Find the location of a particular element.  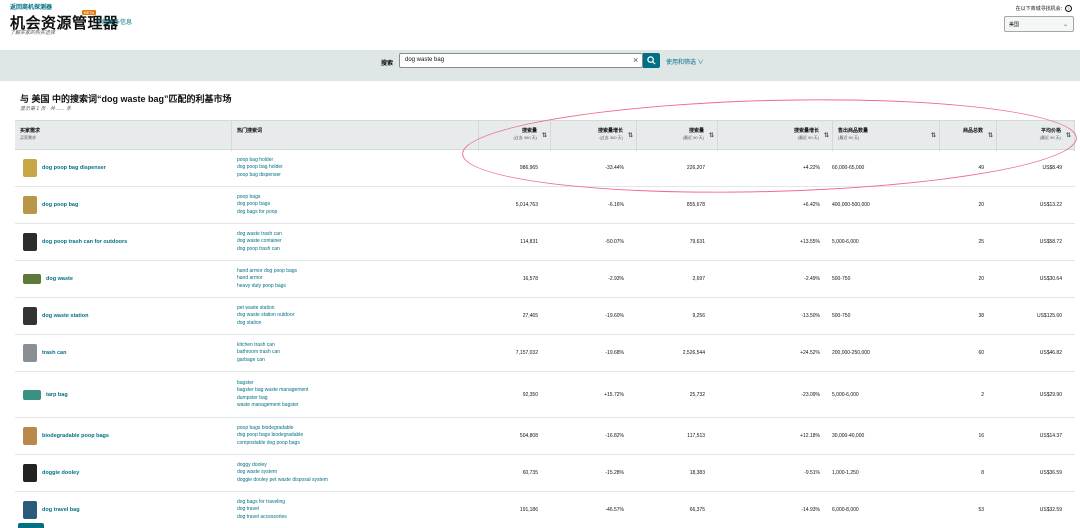

column-header-avg-price: 平均价格 (最近 90 天) ⇅ is located at coordinates (1036, 136).